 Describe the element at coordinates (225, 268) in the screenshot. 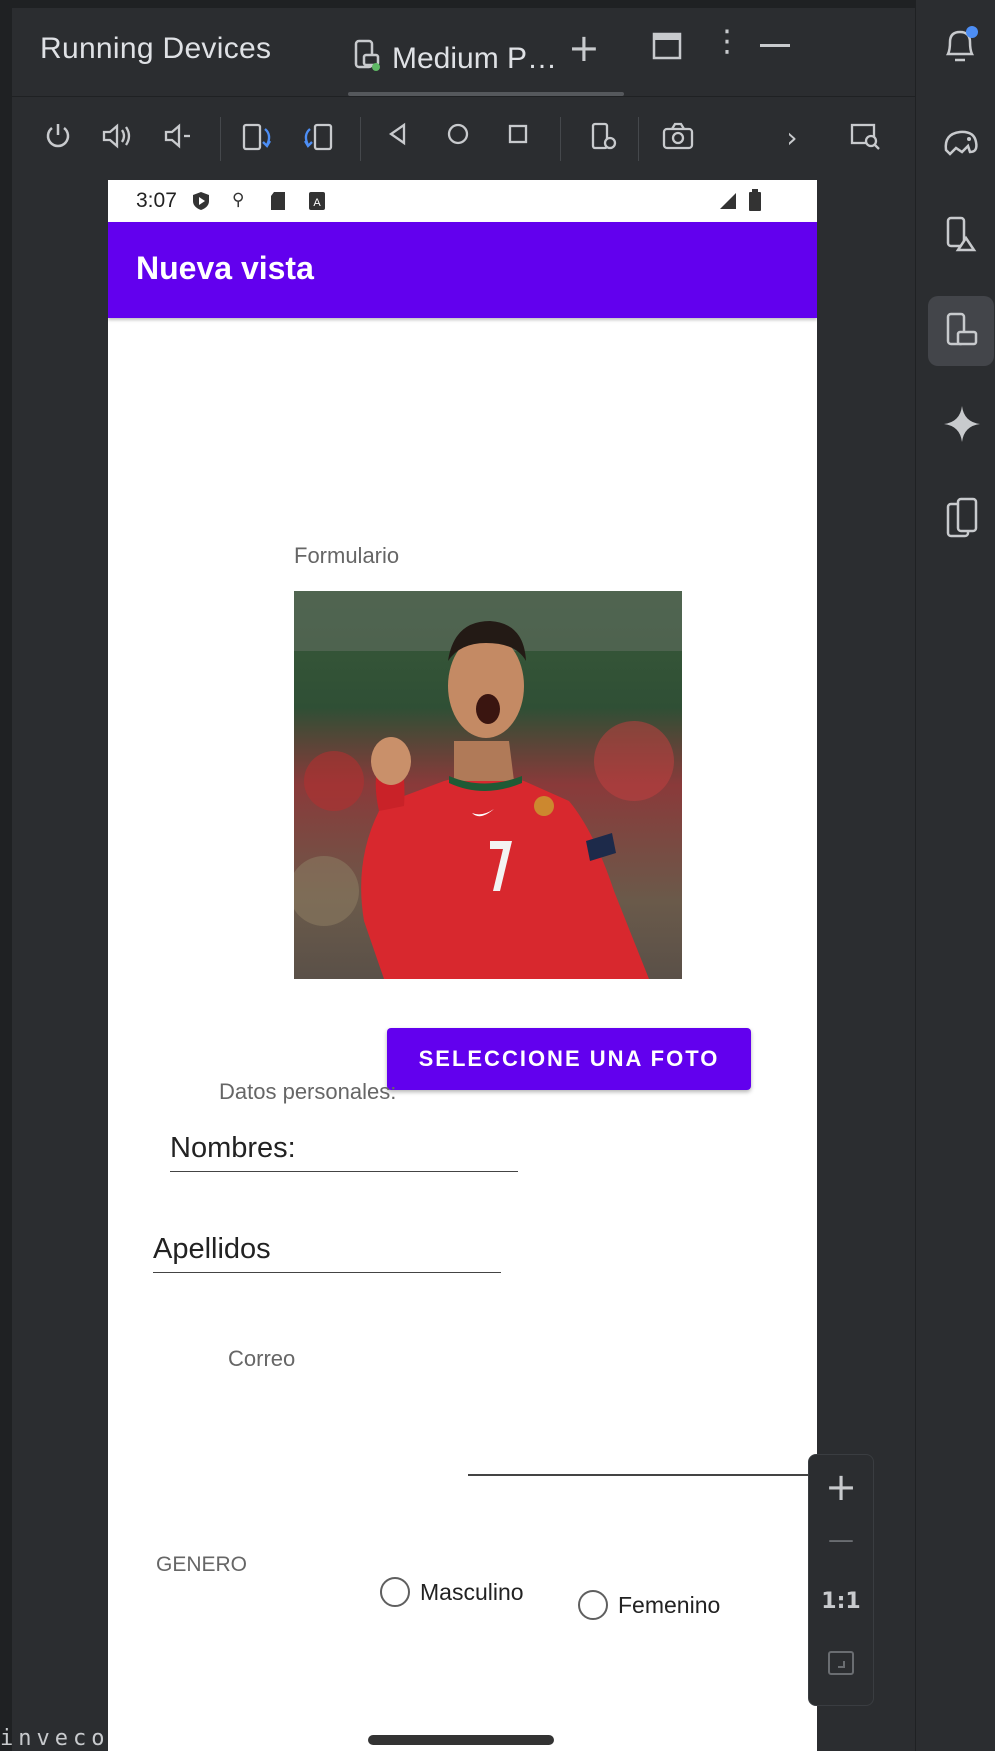

I see `app-bar-title: Nueva vista` at that location.